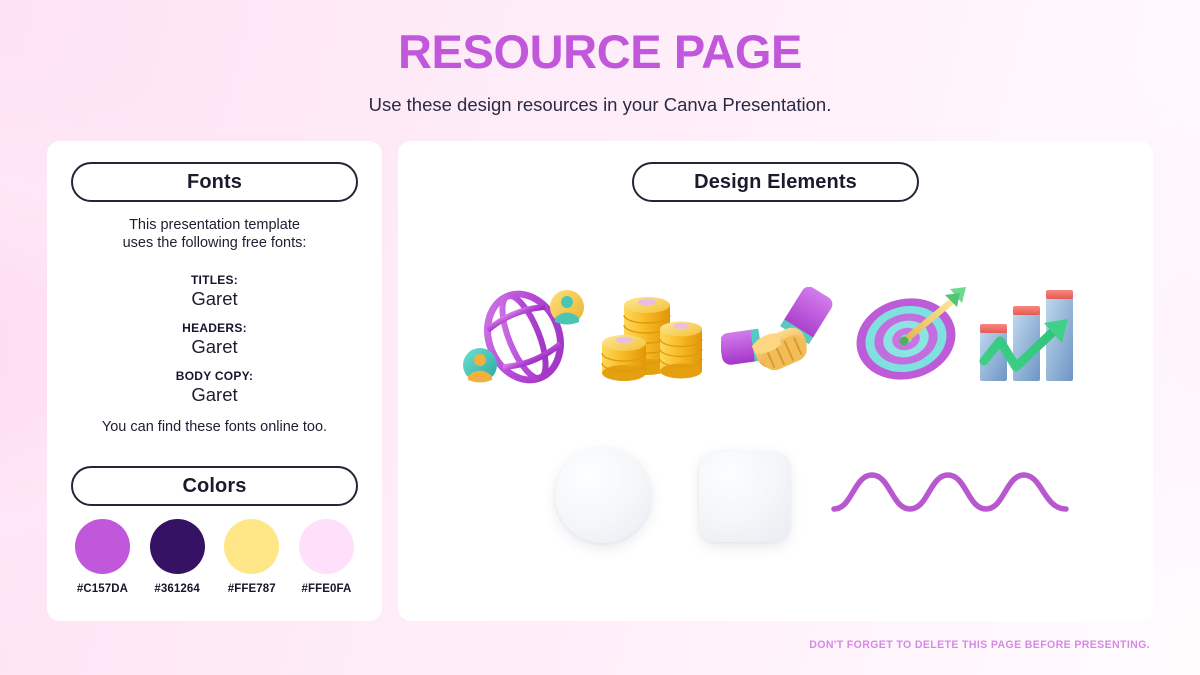  Describe the element at coordinates (214, 298) in the screenshot. I see `font-value-titles: Garet` at that location.